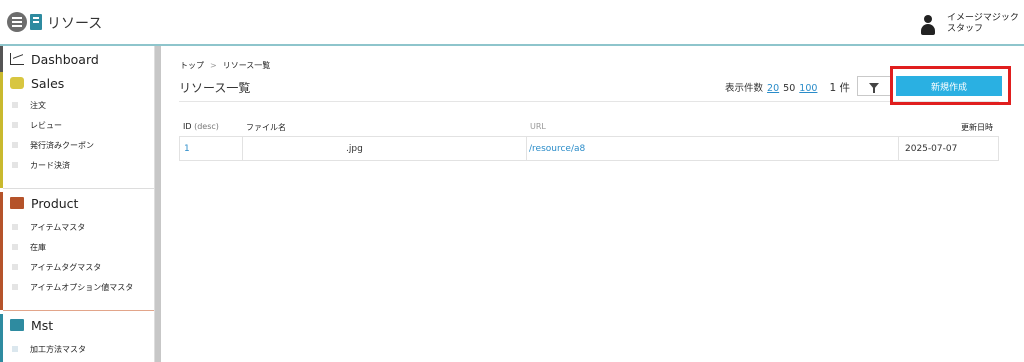  What do you see at coordinates (75, 24) in the screenshot?
I see `app-title: リソース` at bounding box center [75, 24].